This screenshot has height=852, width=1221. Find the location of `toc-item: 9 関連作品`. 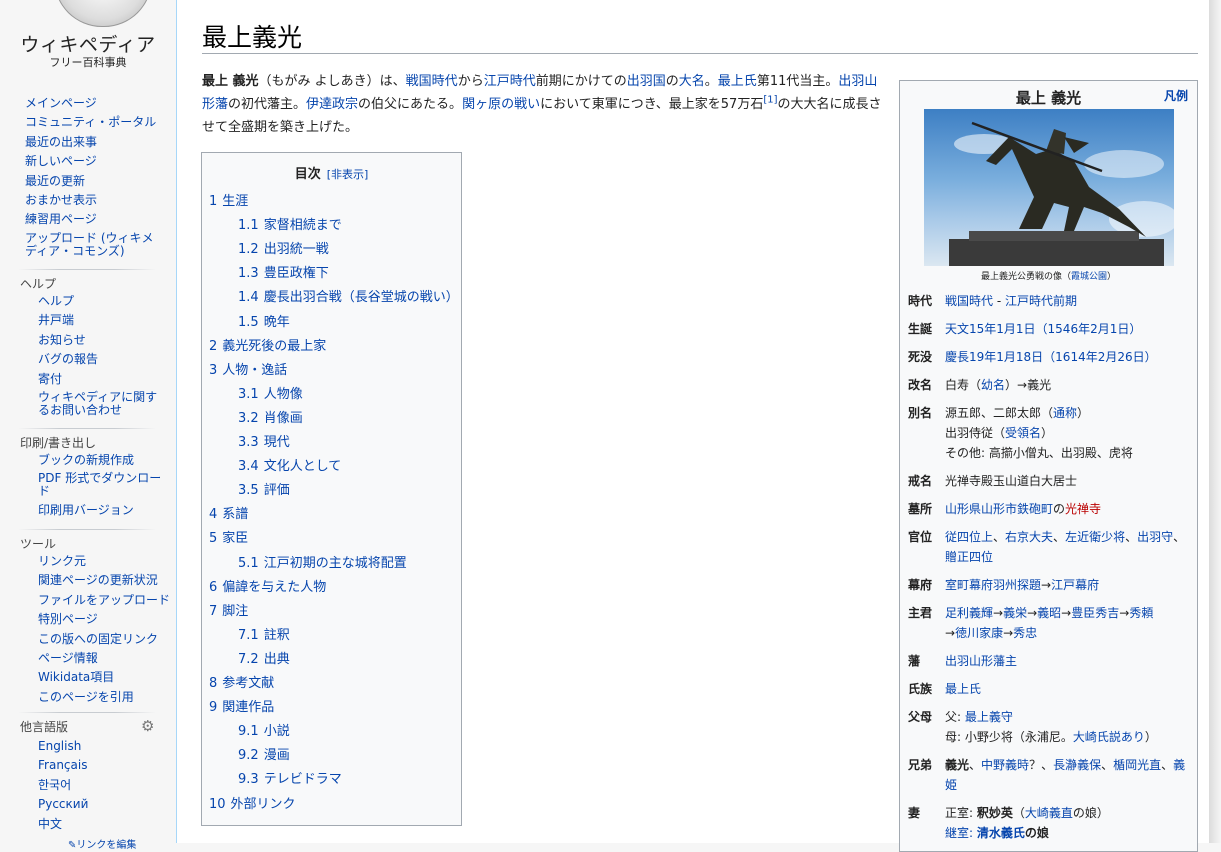

toc-item: 9 関連作品 is located at coordinates (241, 705).